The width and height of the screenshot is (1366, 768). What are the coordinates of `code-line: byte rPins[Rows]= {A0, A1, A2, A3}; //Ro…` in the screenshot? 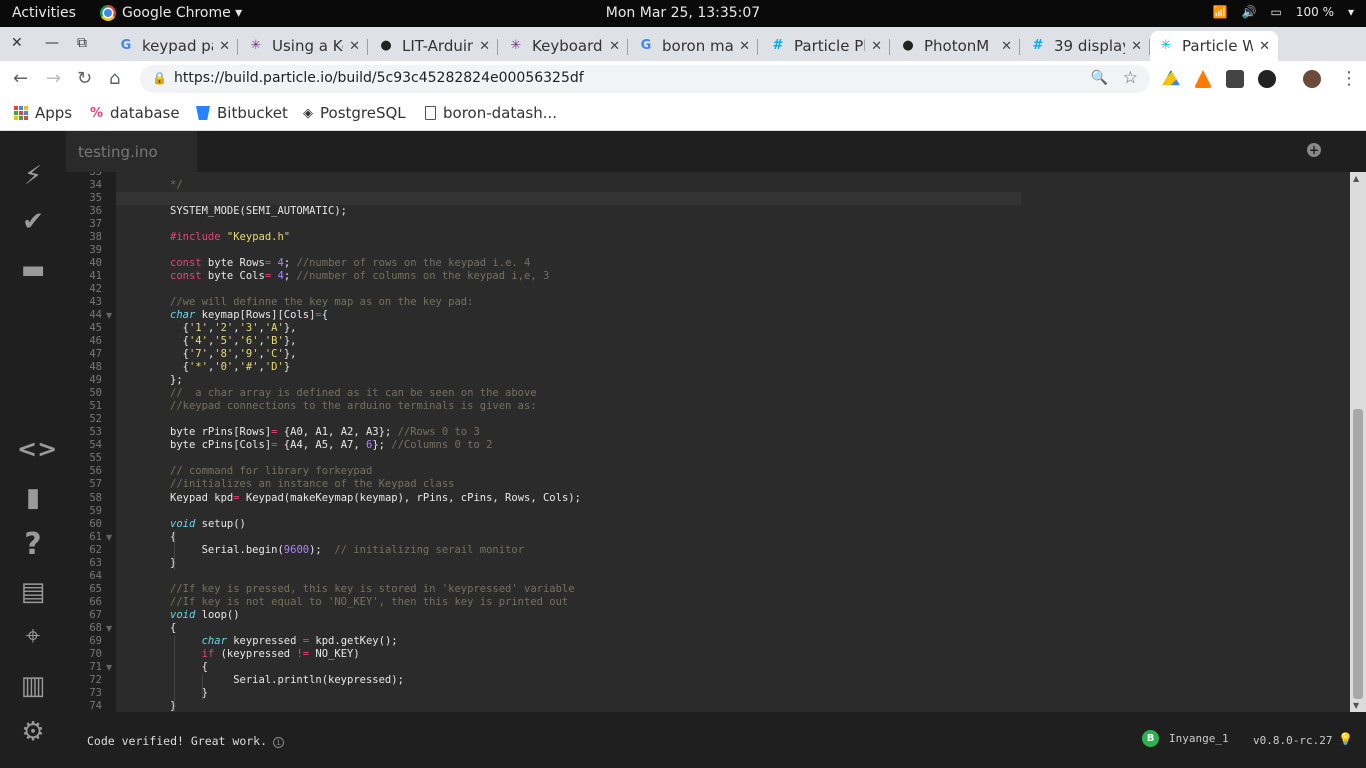 It's located at (325, 432).